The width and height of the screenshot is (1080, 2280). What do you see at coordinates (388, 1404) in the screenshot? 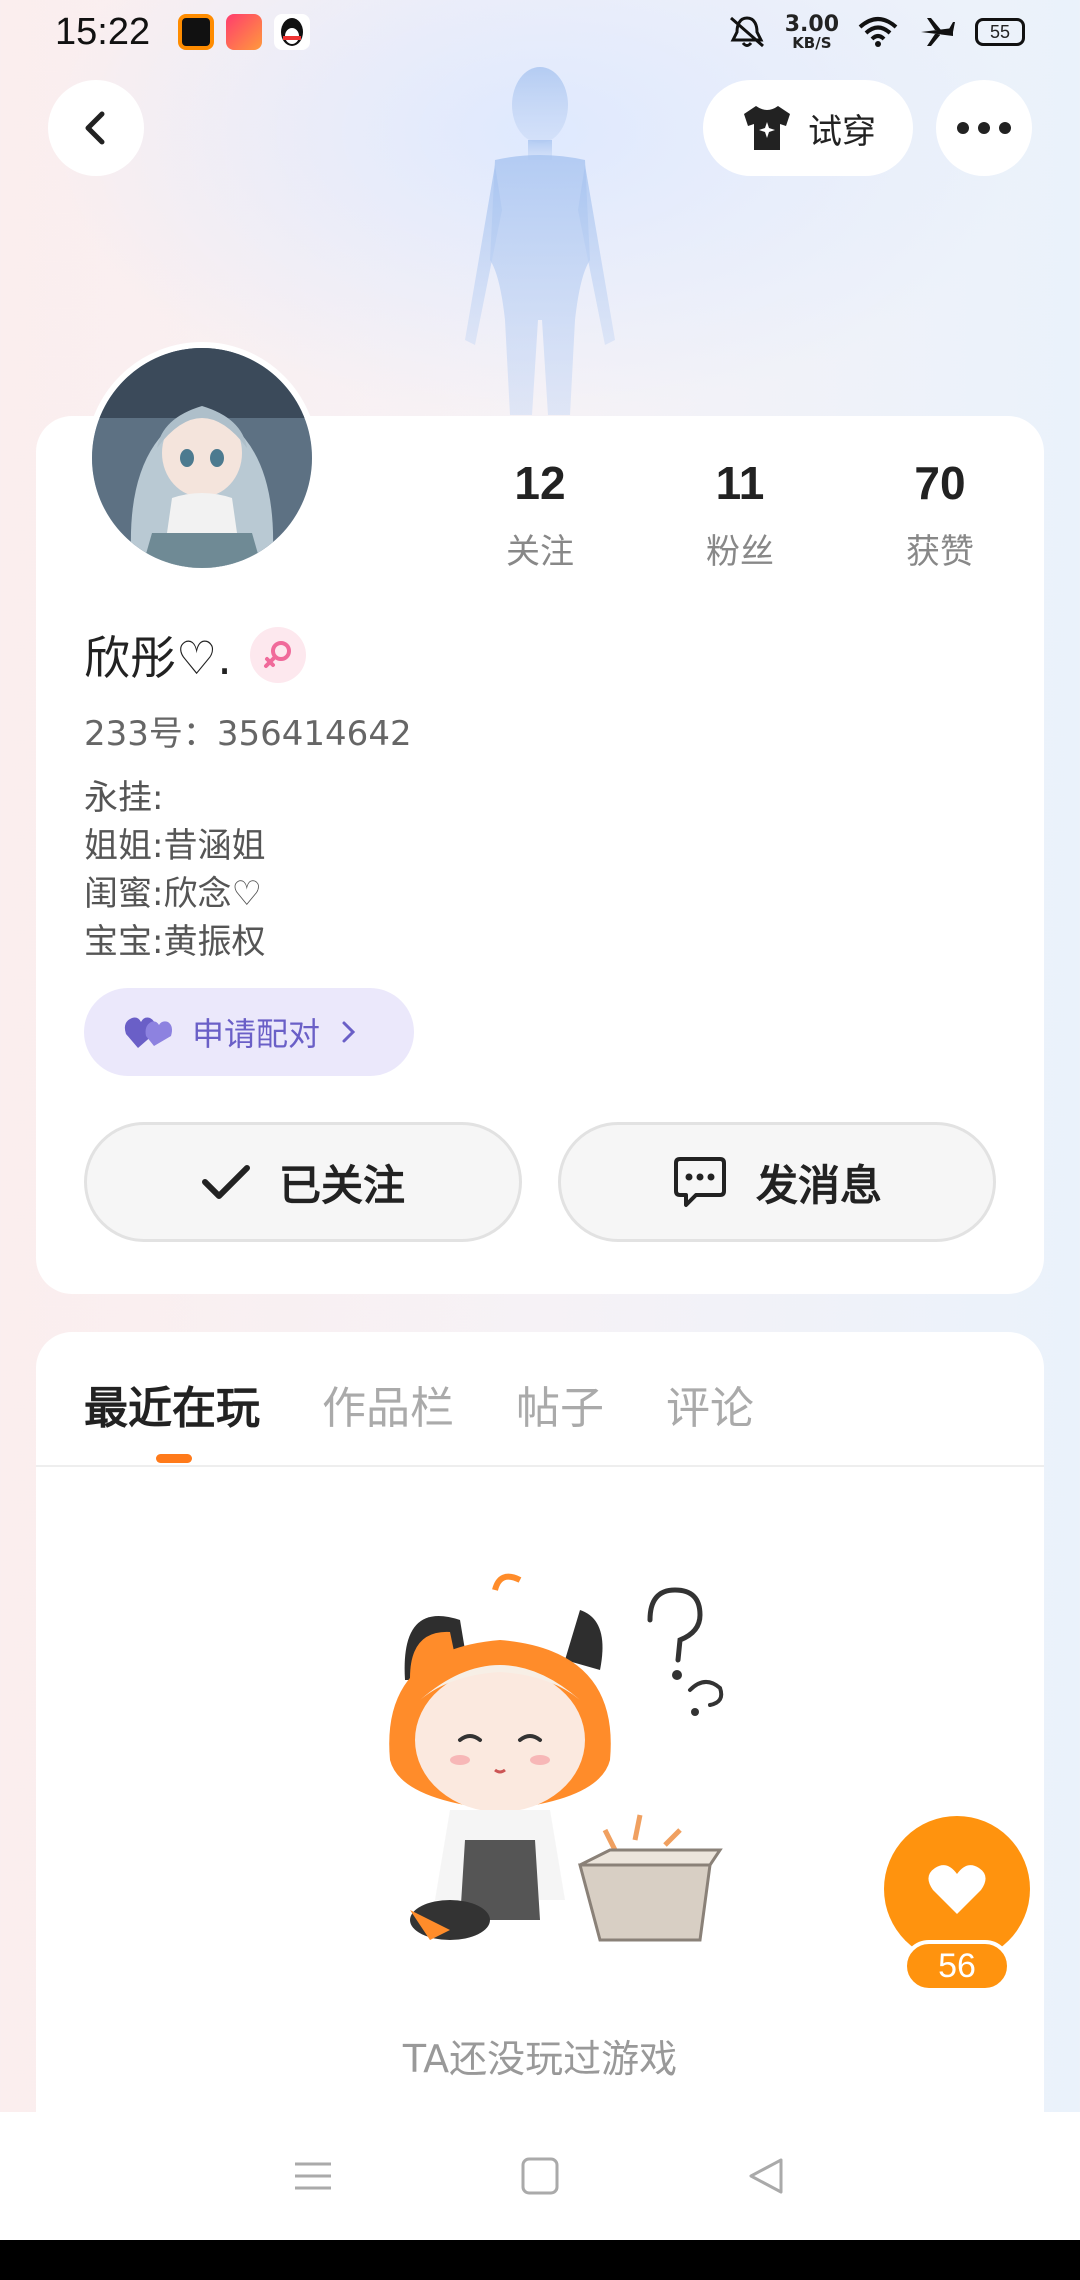
I see `tab-works: 作品栏` at bounding box center [388, 1404].